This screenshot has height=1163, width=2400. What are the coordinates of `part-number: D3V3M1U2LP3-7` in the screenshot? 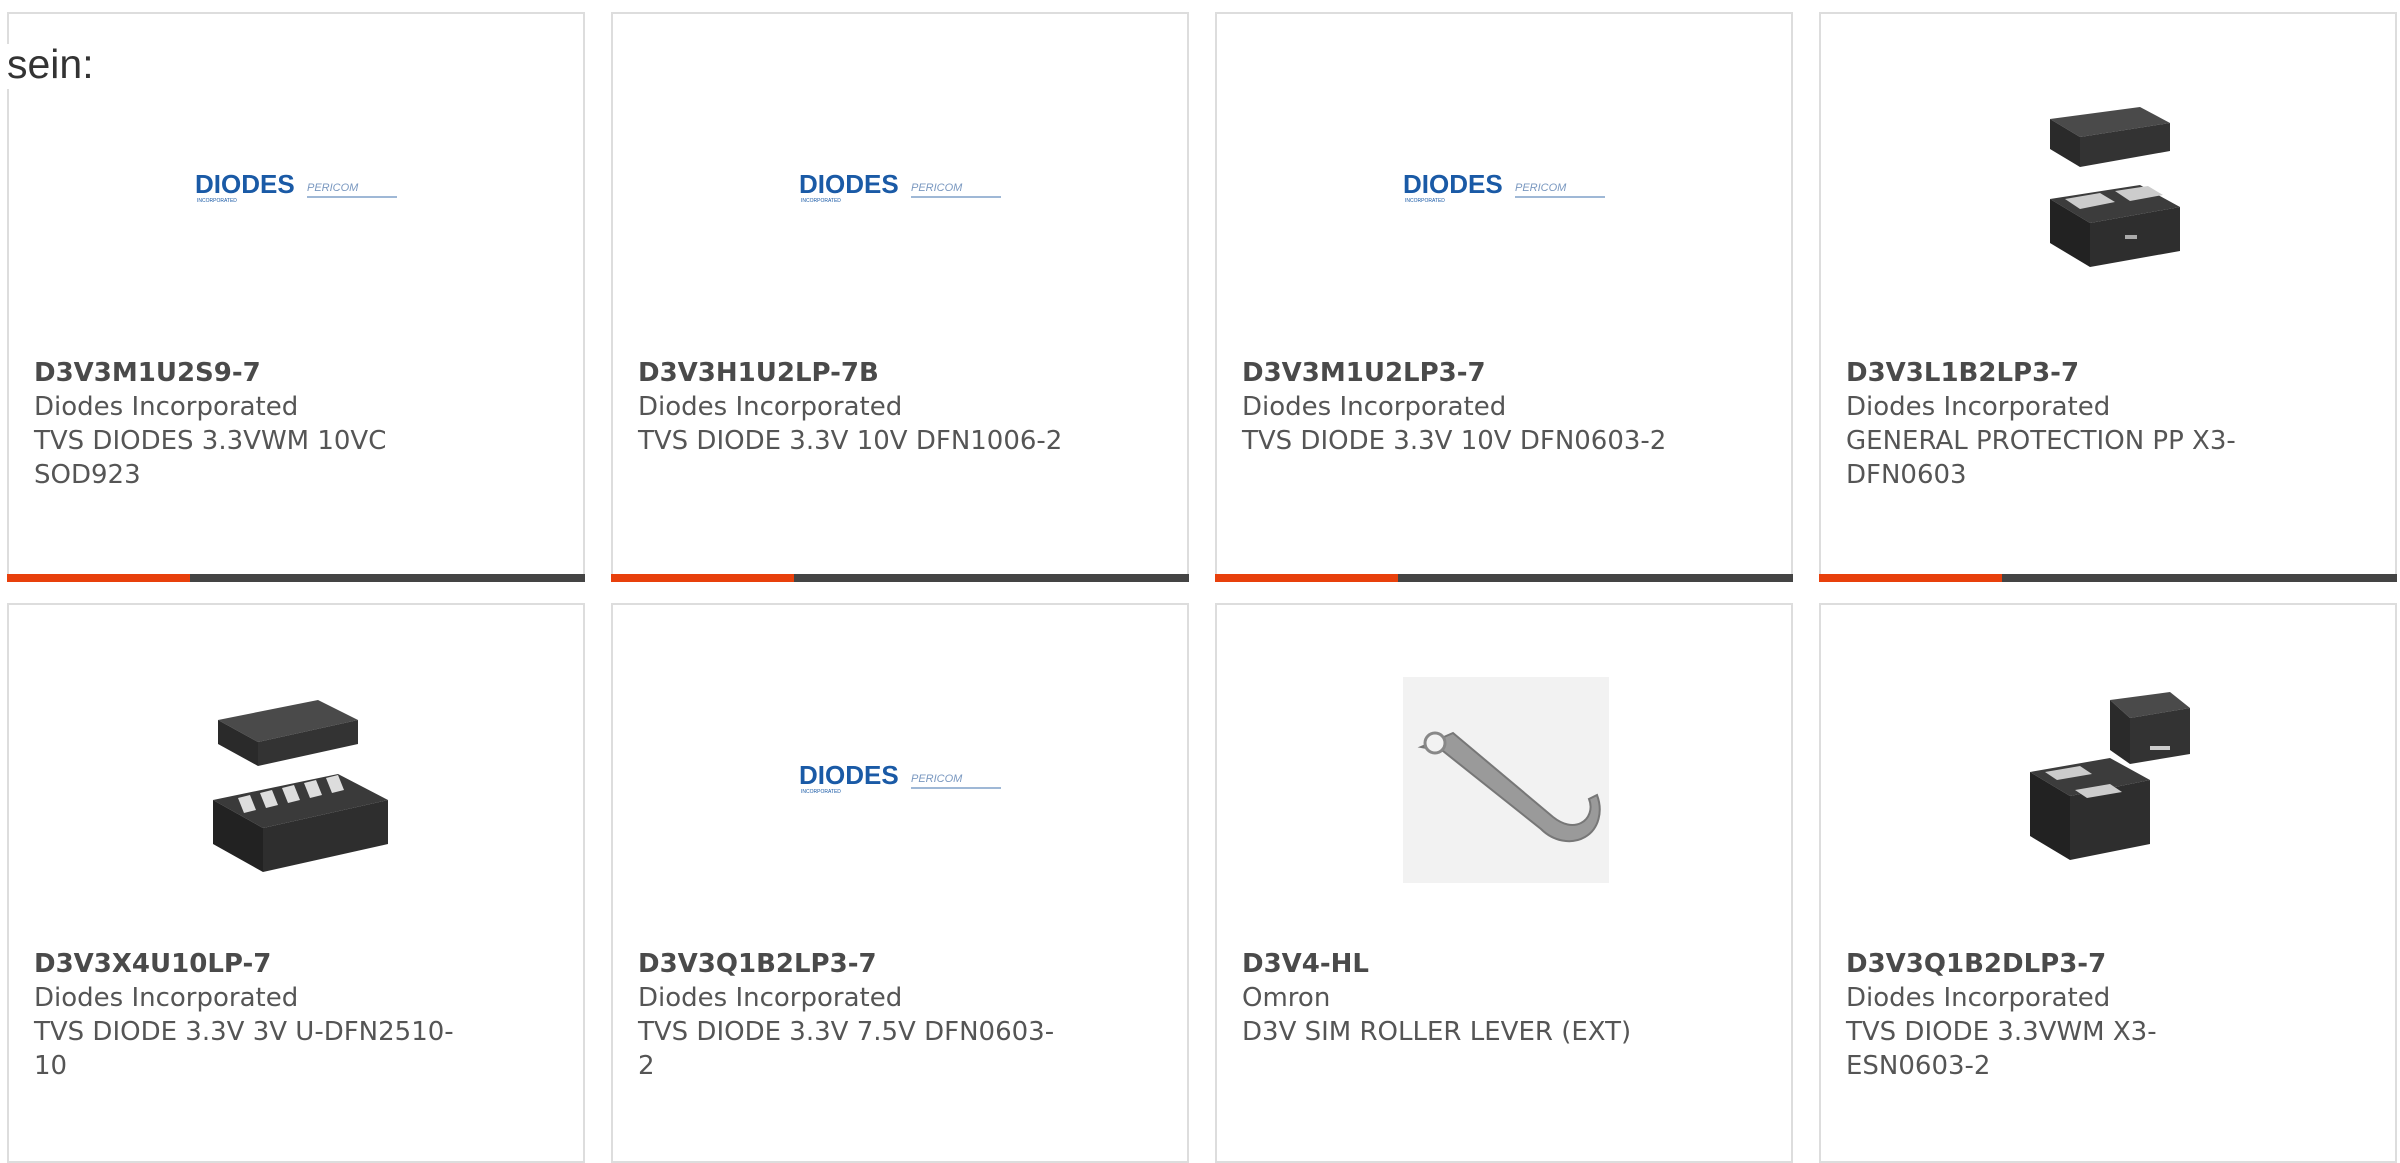 It's located at (1457, 373).